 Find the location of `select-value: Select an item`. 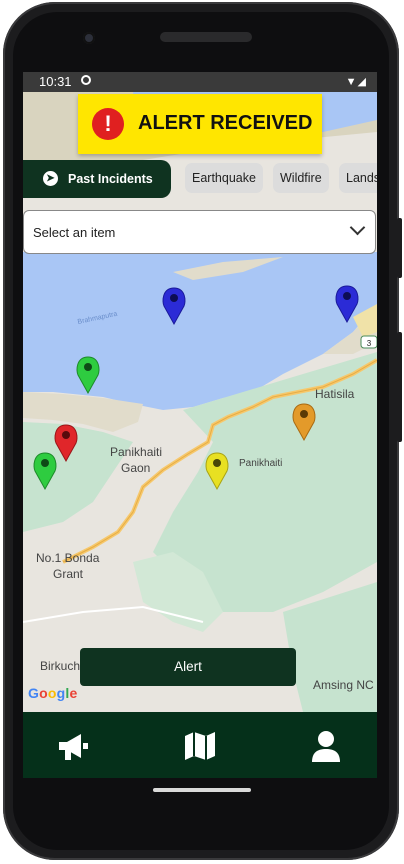

select-value: Select an item is located at coordinates (74, 232).